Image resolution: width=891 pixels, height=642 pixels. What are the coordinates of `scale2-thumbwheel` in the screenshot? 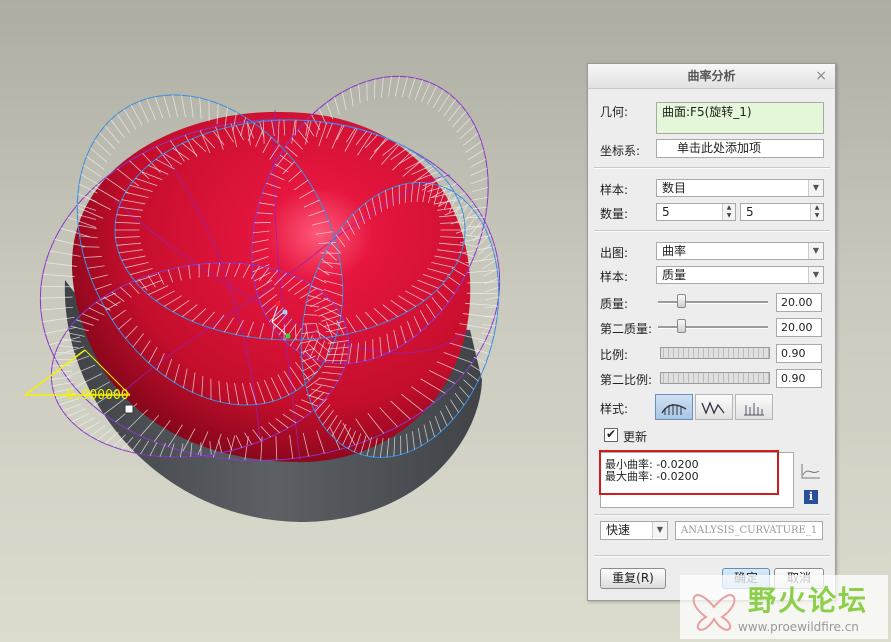 It's located at (715, 378).